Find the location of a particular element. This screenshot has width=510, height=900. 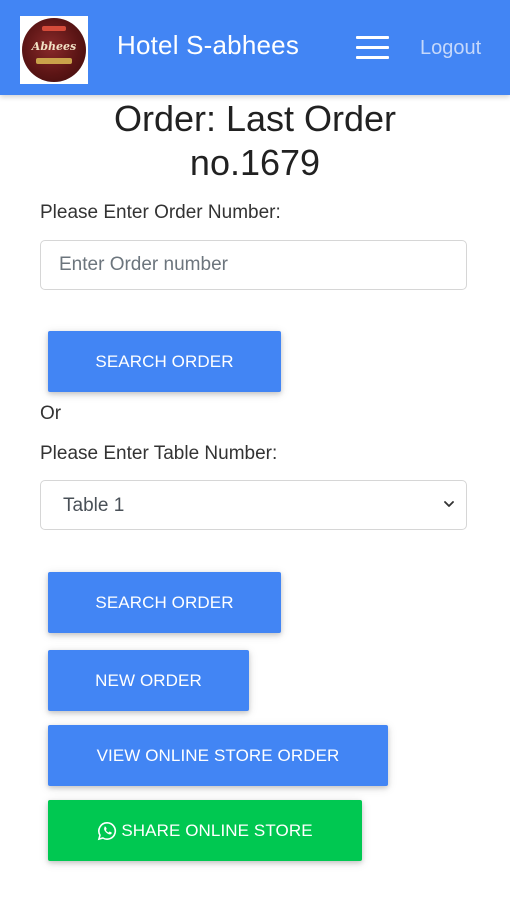

logo-ribbon-top is located at coordinates (54, 28).